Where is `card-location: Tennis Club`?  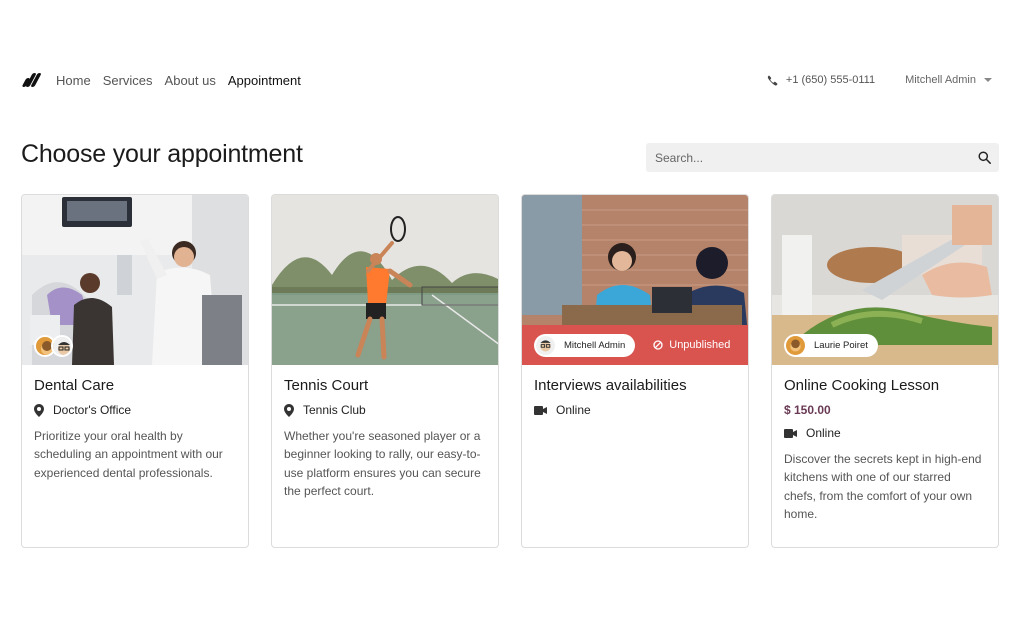 card-location: Tennis Club is located at coordinates (385, 410).